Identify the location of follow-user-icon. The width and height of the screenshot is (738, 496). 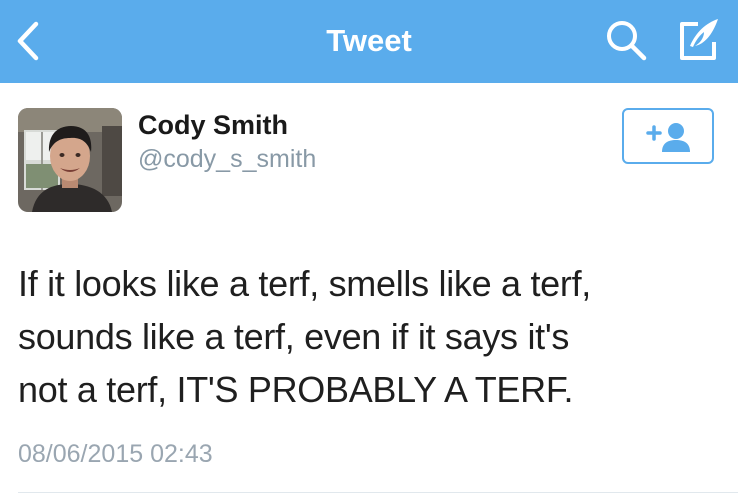
(668, 137).